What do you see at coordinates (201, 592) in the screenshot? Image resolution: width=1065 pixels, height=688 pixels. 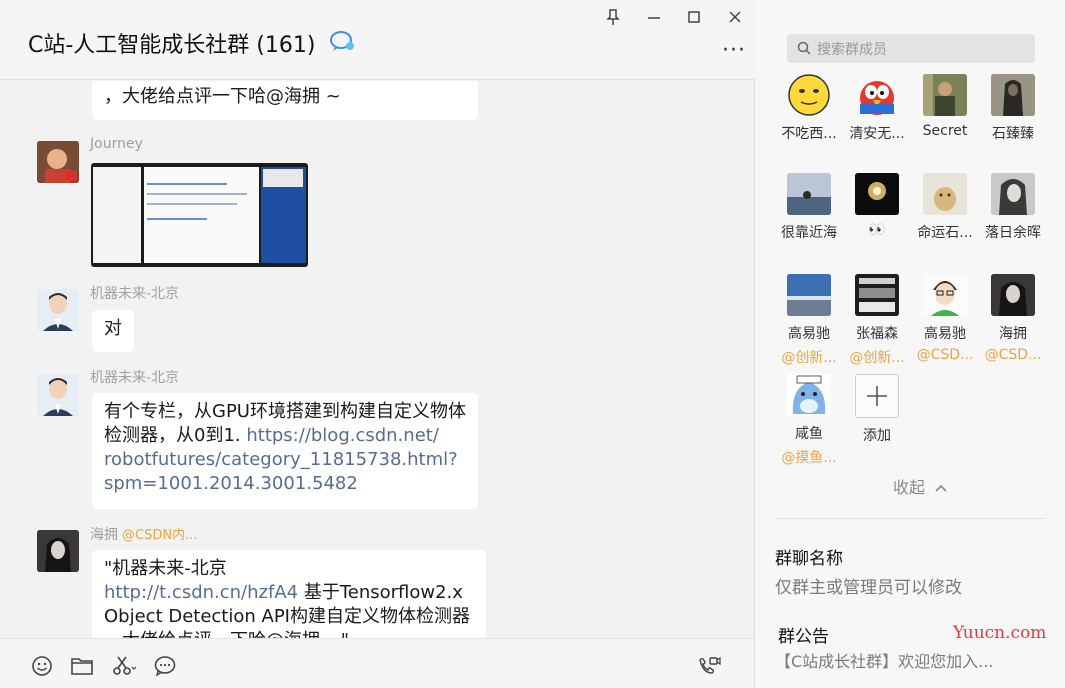 I see `message-link: http://t.csdn.cn/hzfA4` at bounding box center [201, 592].